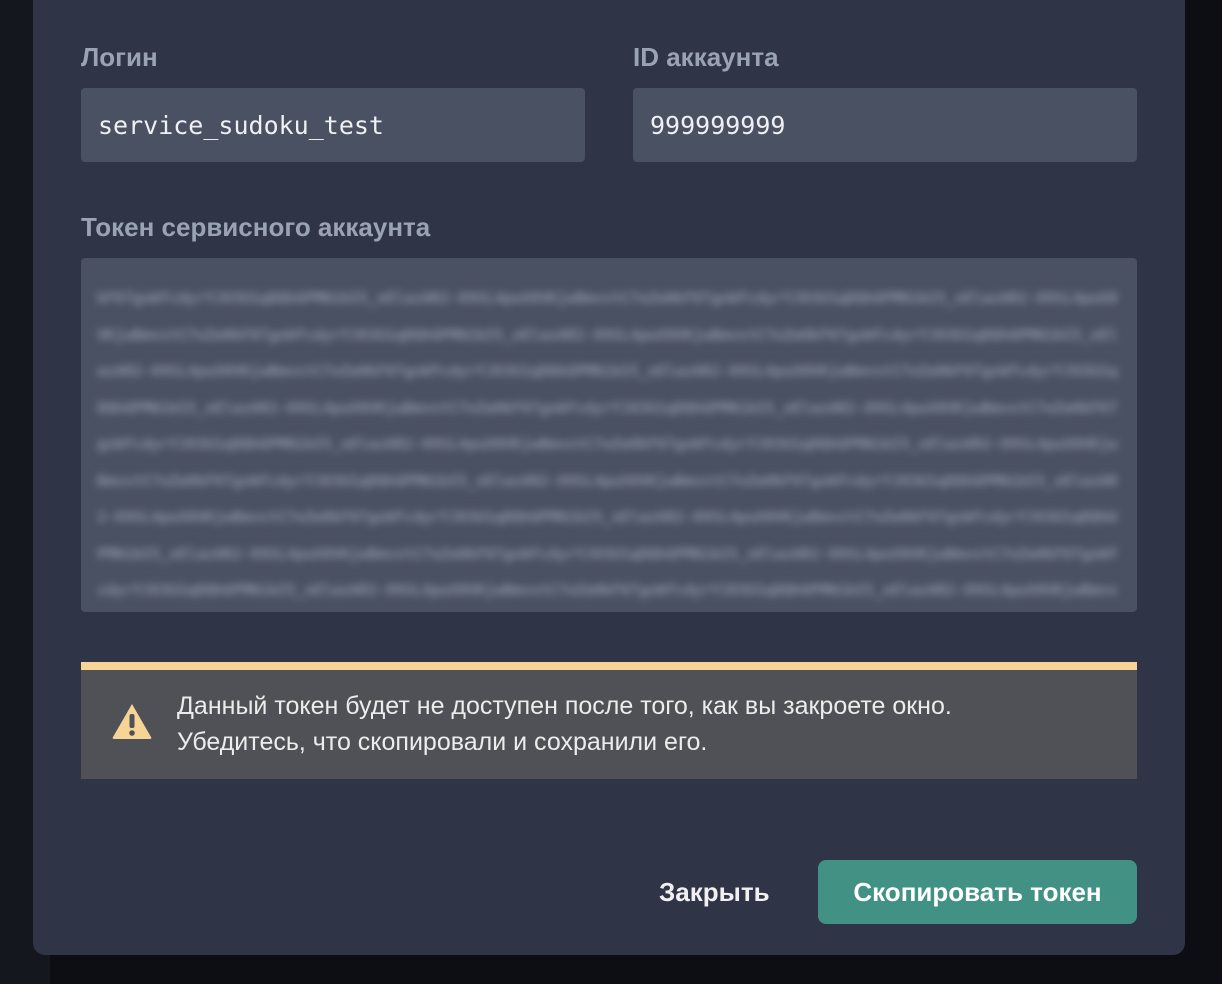 The image size is (1222, 984). I want to click on token-label: Токен сервисного аккаунта, so click(256, 227).